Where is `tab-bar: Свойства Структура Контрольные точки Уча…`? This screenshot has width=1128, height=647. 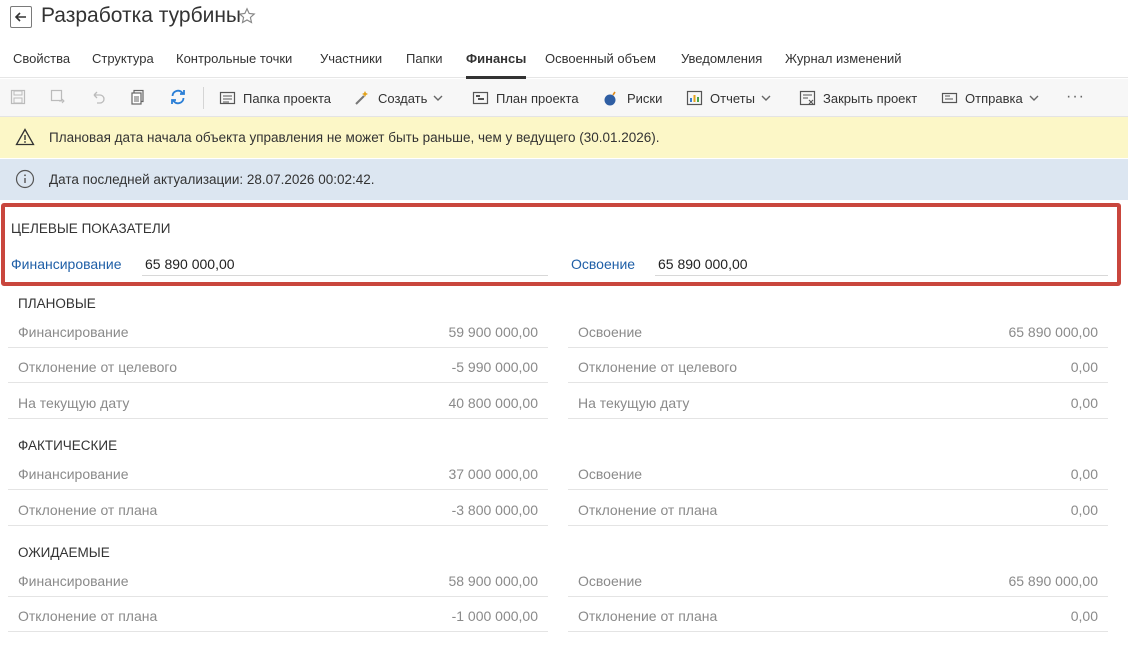
tab-bar: Свойства Структура Контрольные точки Уча… is located at coordinates (564, 61).